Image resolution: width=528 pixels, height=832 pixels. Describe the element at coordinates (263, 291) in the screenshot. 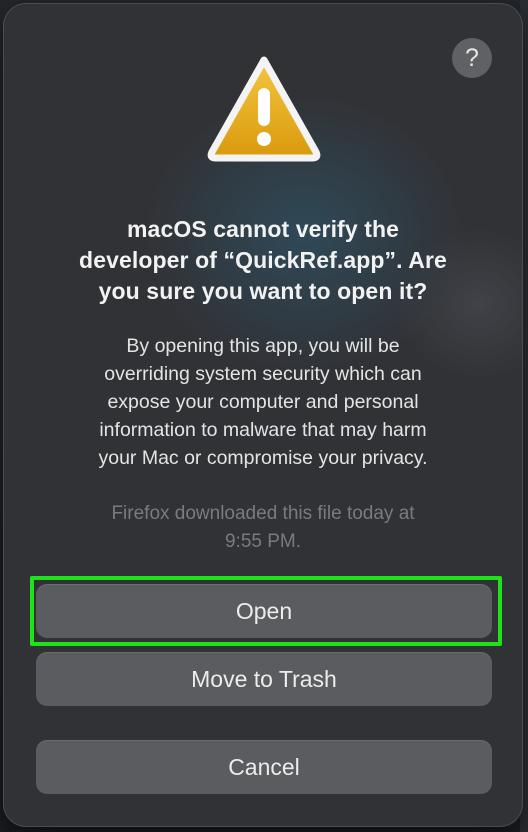

I see `title-line: you sure you want to open it?` at that location.